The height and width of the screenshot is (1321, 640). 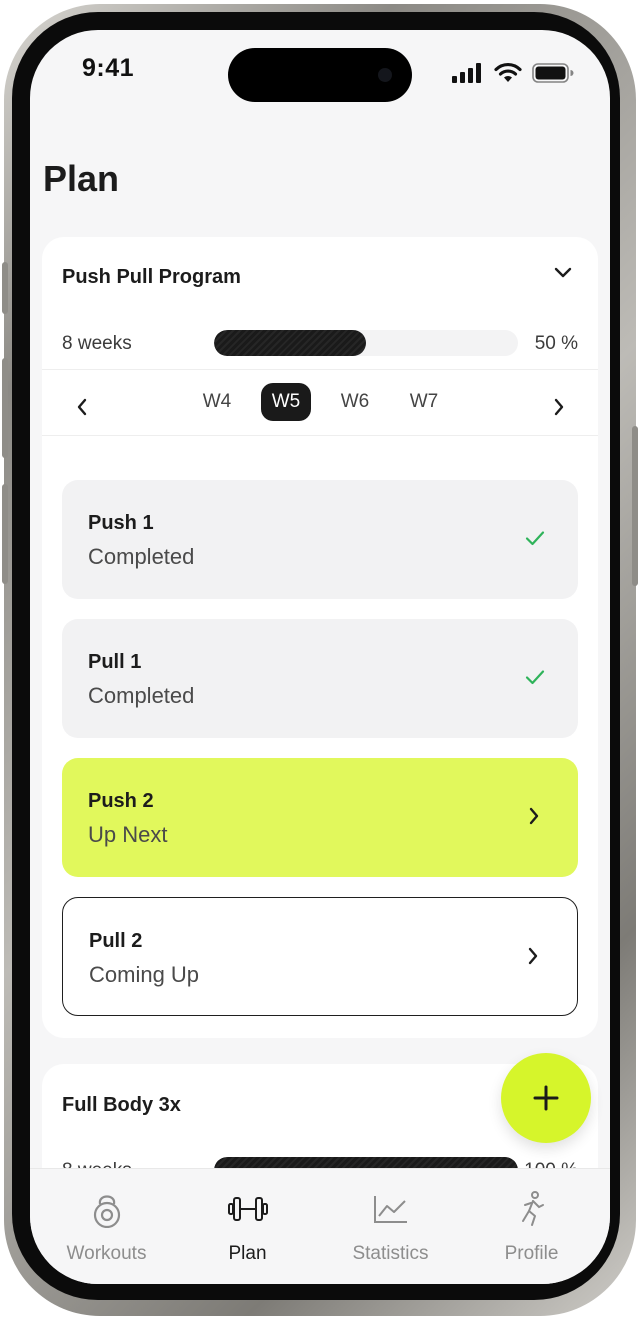 I want to click on session-name: Push 2, so click(x=121, y=801).